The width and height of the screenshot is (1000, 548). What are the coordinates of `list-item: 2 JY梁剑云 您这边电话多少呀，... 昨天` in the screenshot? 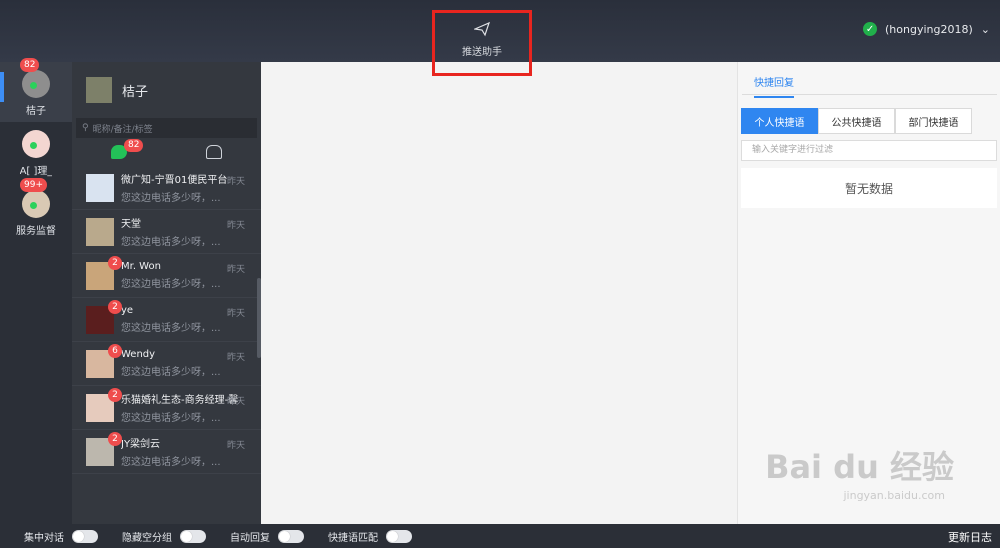 It's located at (166, 452).